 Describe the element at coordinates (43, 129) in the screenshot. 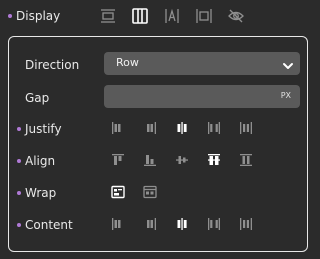

I see `justify-label: Justify` at that location.